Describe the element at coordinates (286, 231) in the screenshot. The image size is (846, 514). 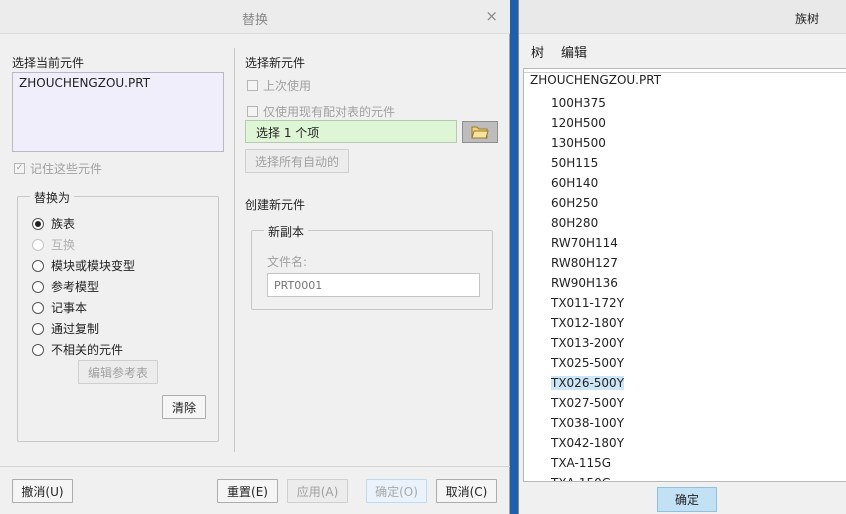
I see `new-copy-legend: 新副本` at that location.